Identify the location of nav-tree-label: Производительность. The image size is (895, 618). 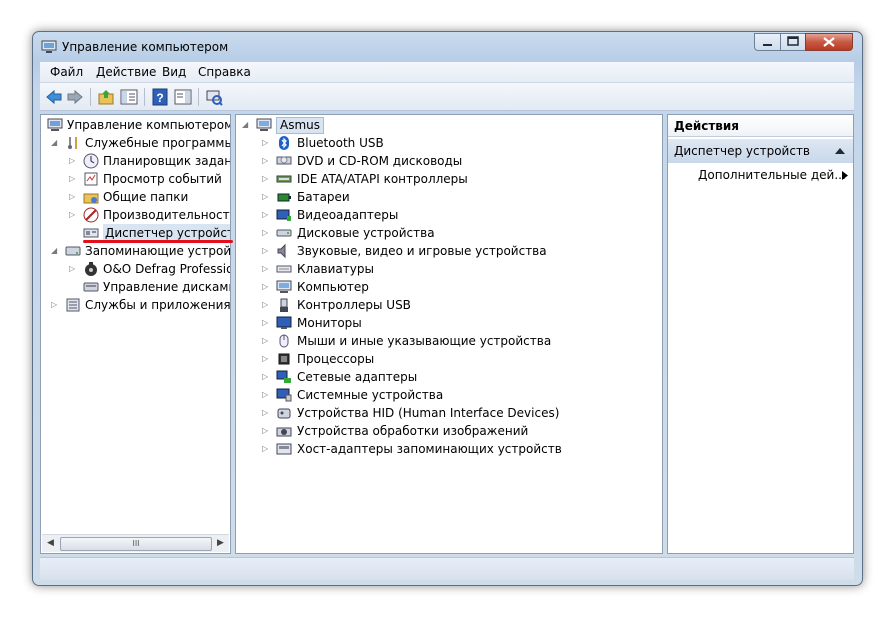
(167, 215).